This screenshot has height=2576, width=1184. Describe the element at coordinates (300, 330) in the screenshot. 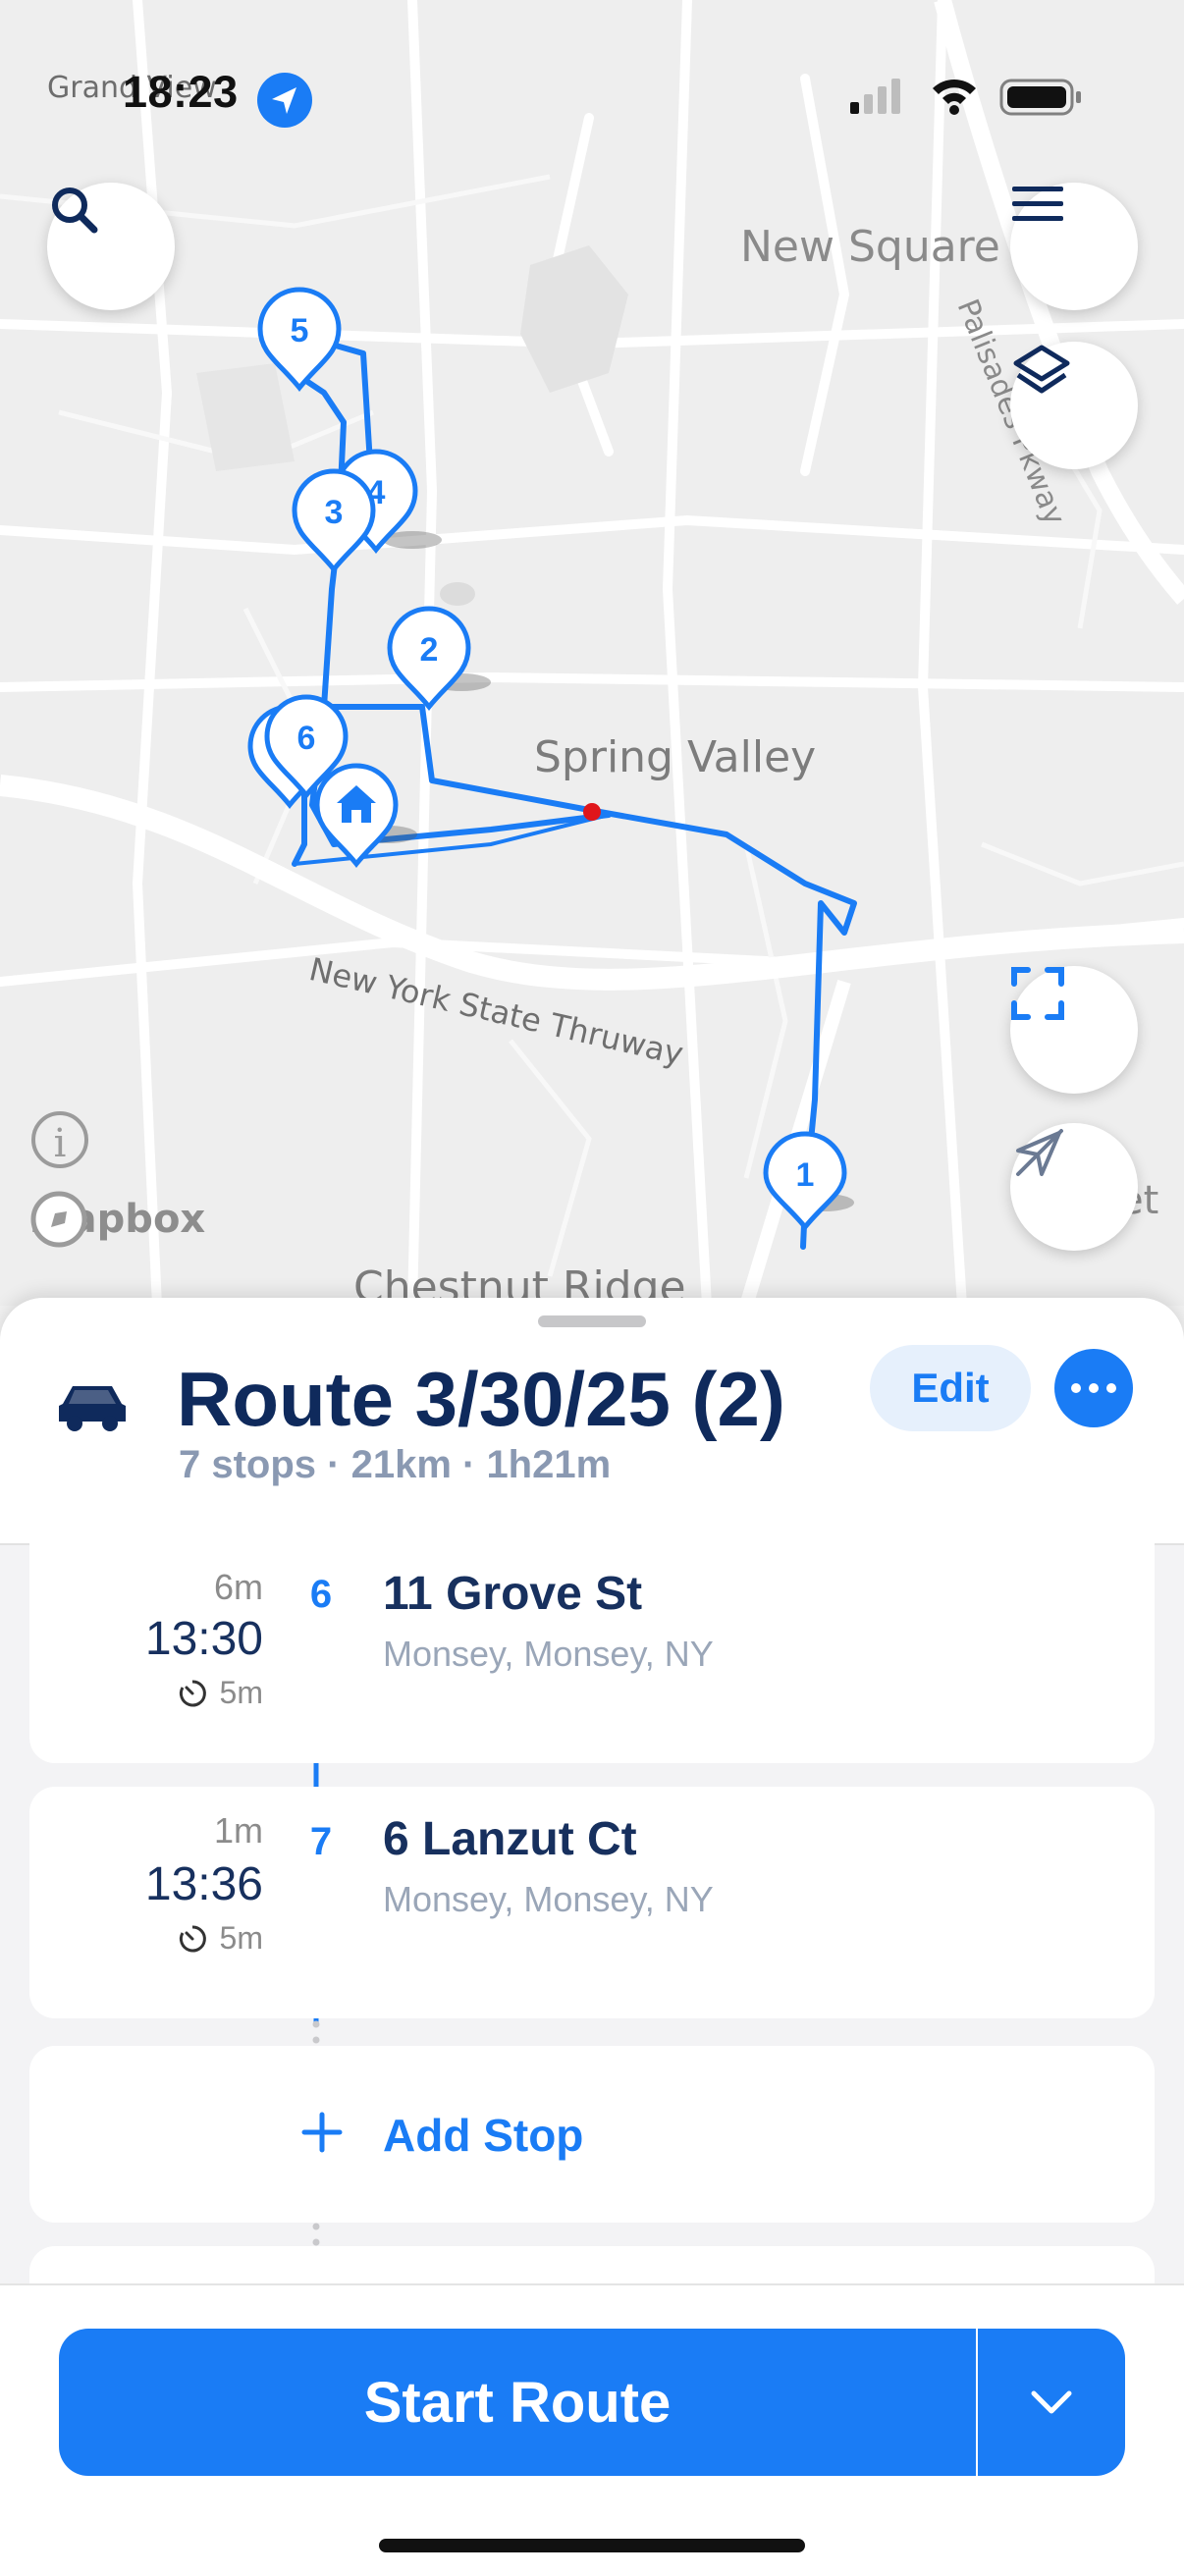

I see `stop-marker-label: 5` at that location.